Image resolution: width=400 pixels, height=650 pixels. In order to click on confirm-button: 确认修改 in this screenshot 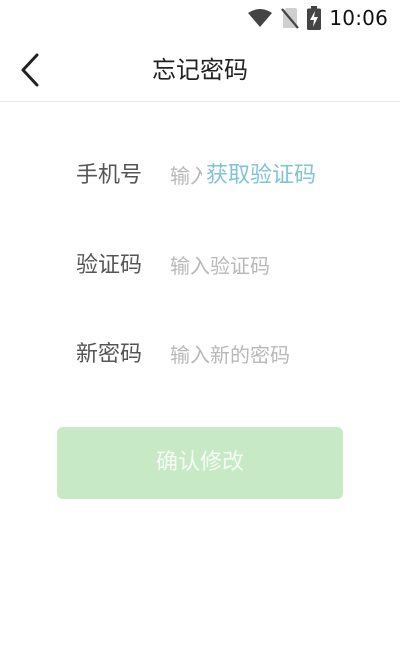, I will do `click(200, 463)`.